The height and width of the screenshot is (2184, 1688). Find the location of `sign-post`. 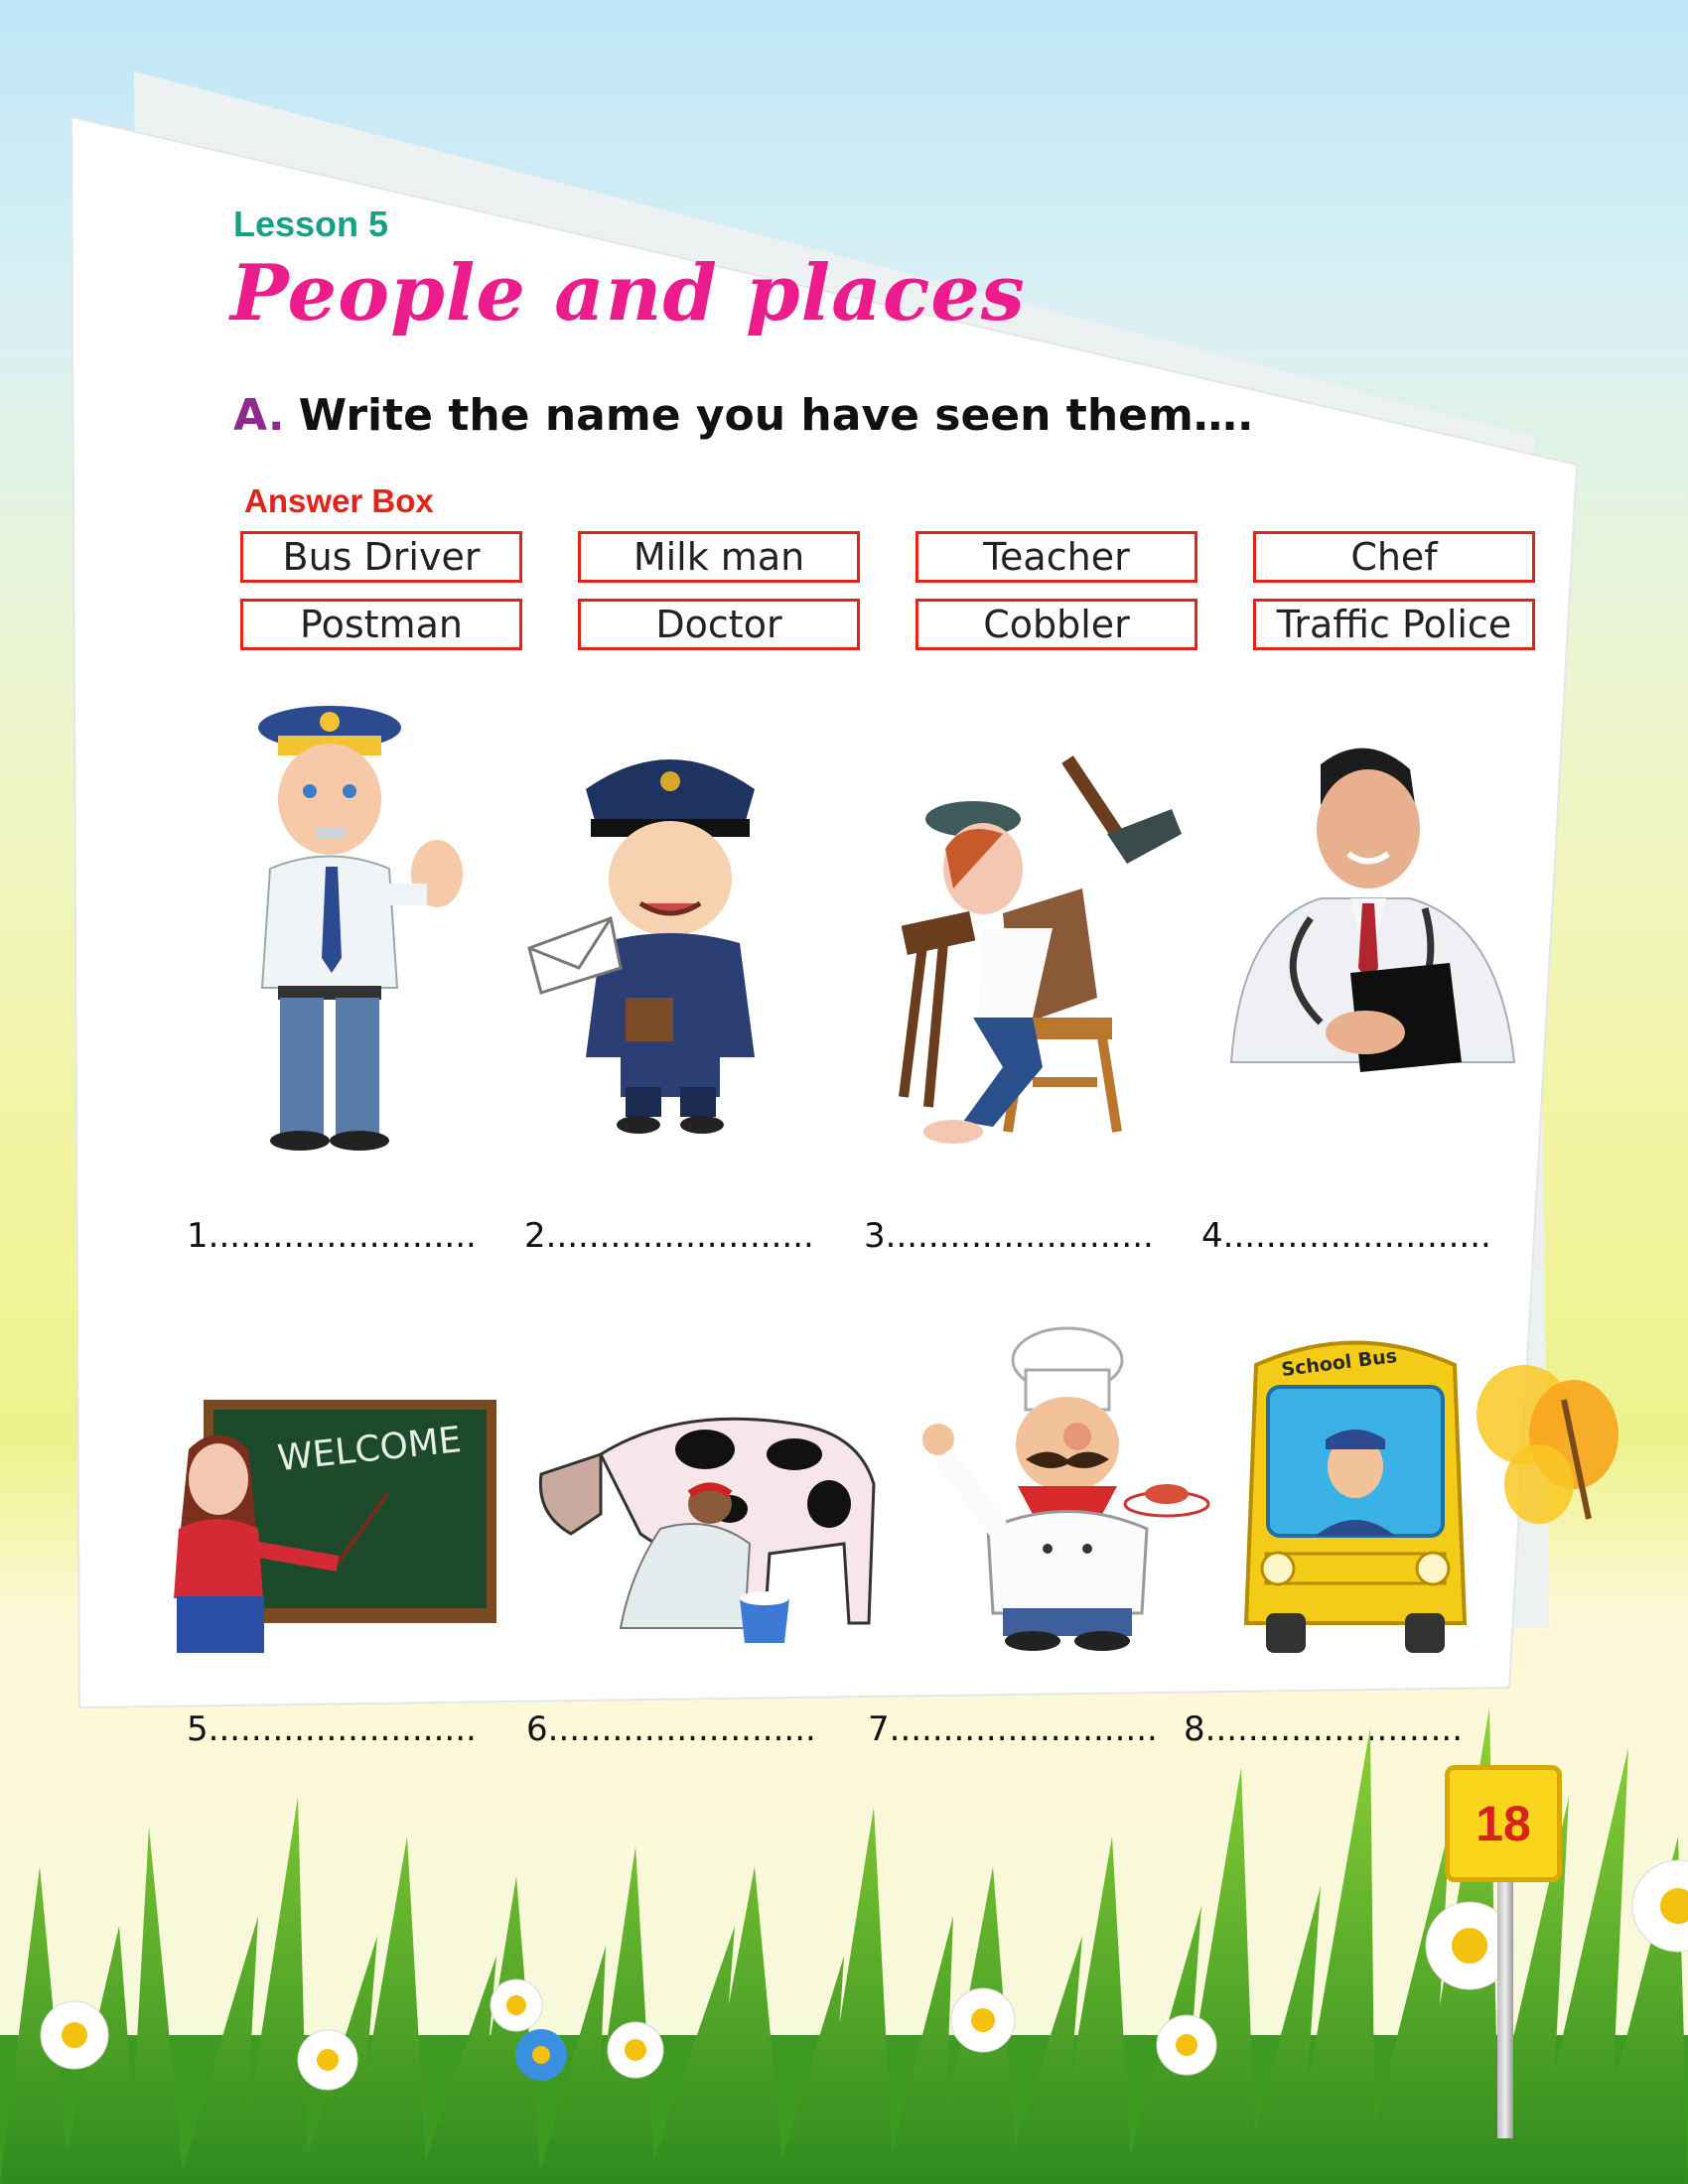

sign-post is located at coordinates (1505, 2009).